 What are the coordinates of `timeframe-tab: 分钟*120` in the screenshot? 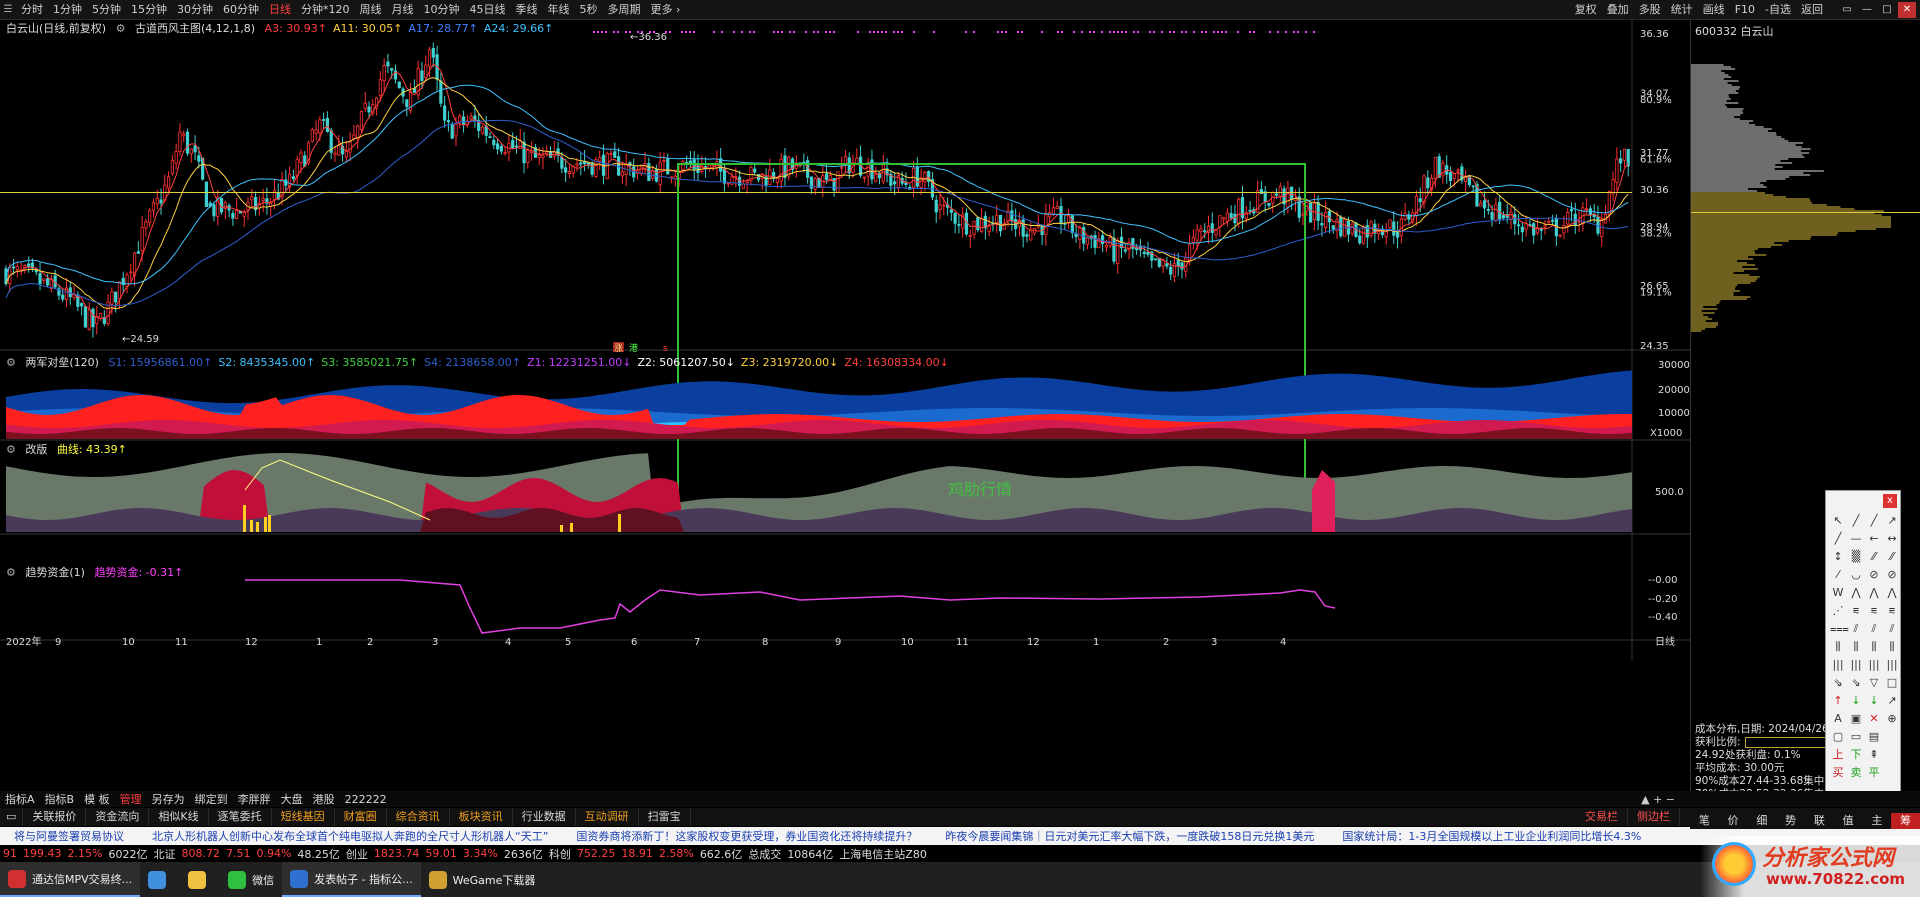 It's located at (325, 10).